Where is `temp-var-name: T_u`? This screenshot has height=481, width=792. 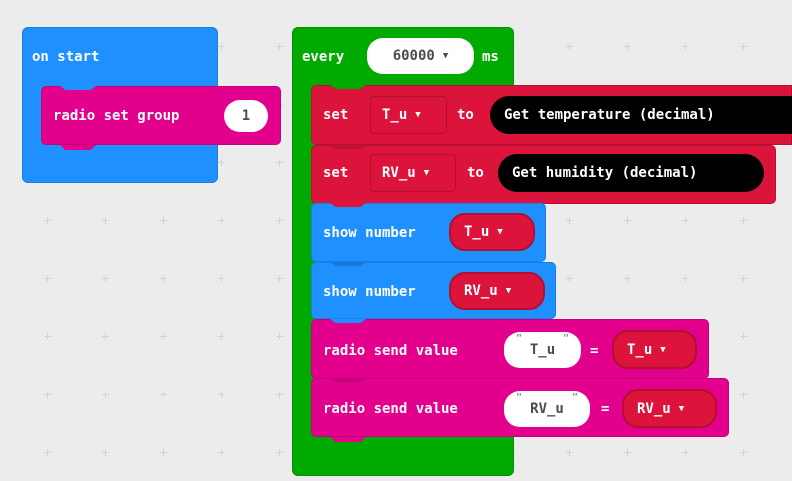 temp-var-name: T_u is located at coordinates (395, 115).